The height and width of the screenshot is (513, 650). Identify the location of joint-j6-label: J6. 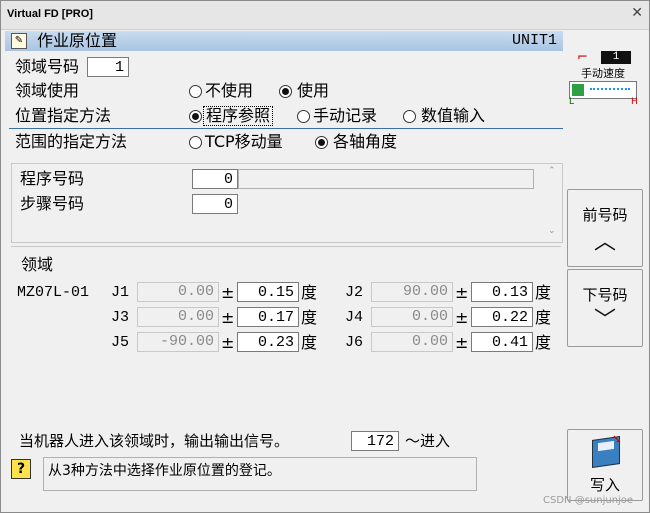
(354, 342).